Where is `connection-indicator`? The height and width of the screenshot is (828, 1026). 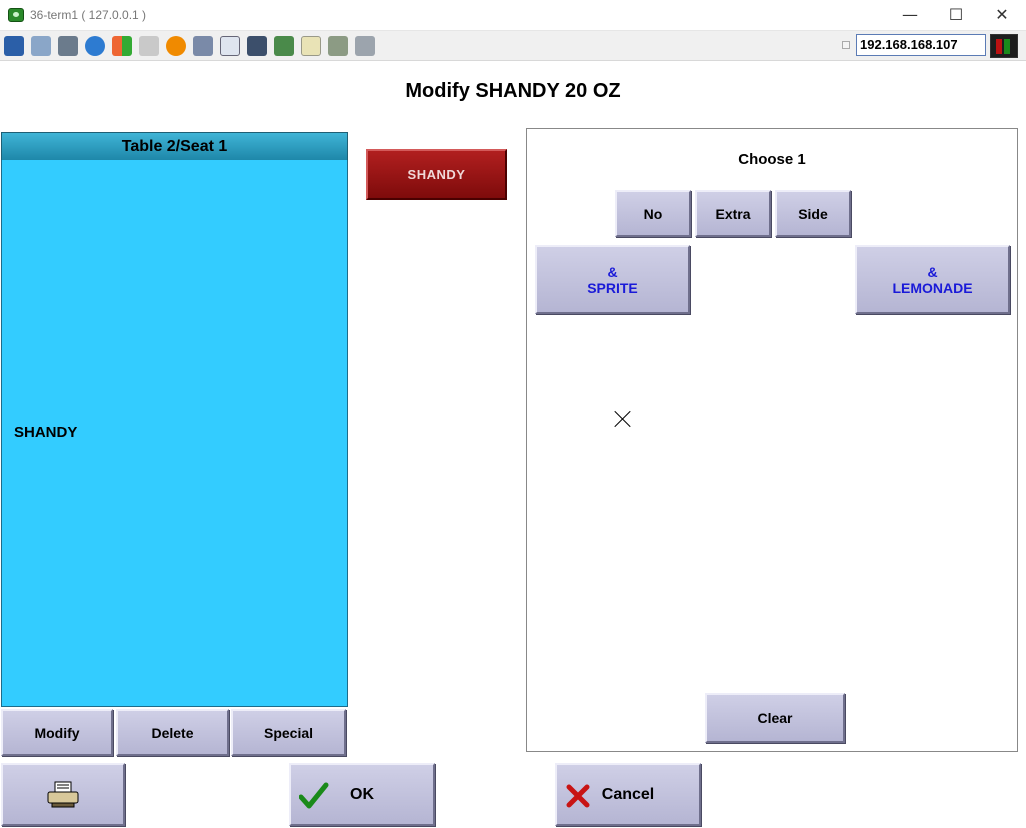 connection-indicator is located at coordinates (846, 45).